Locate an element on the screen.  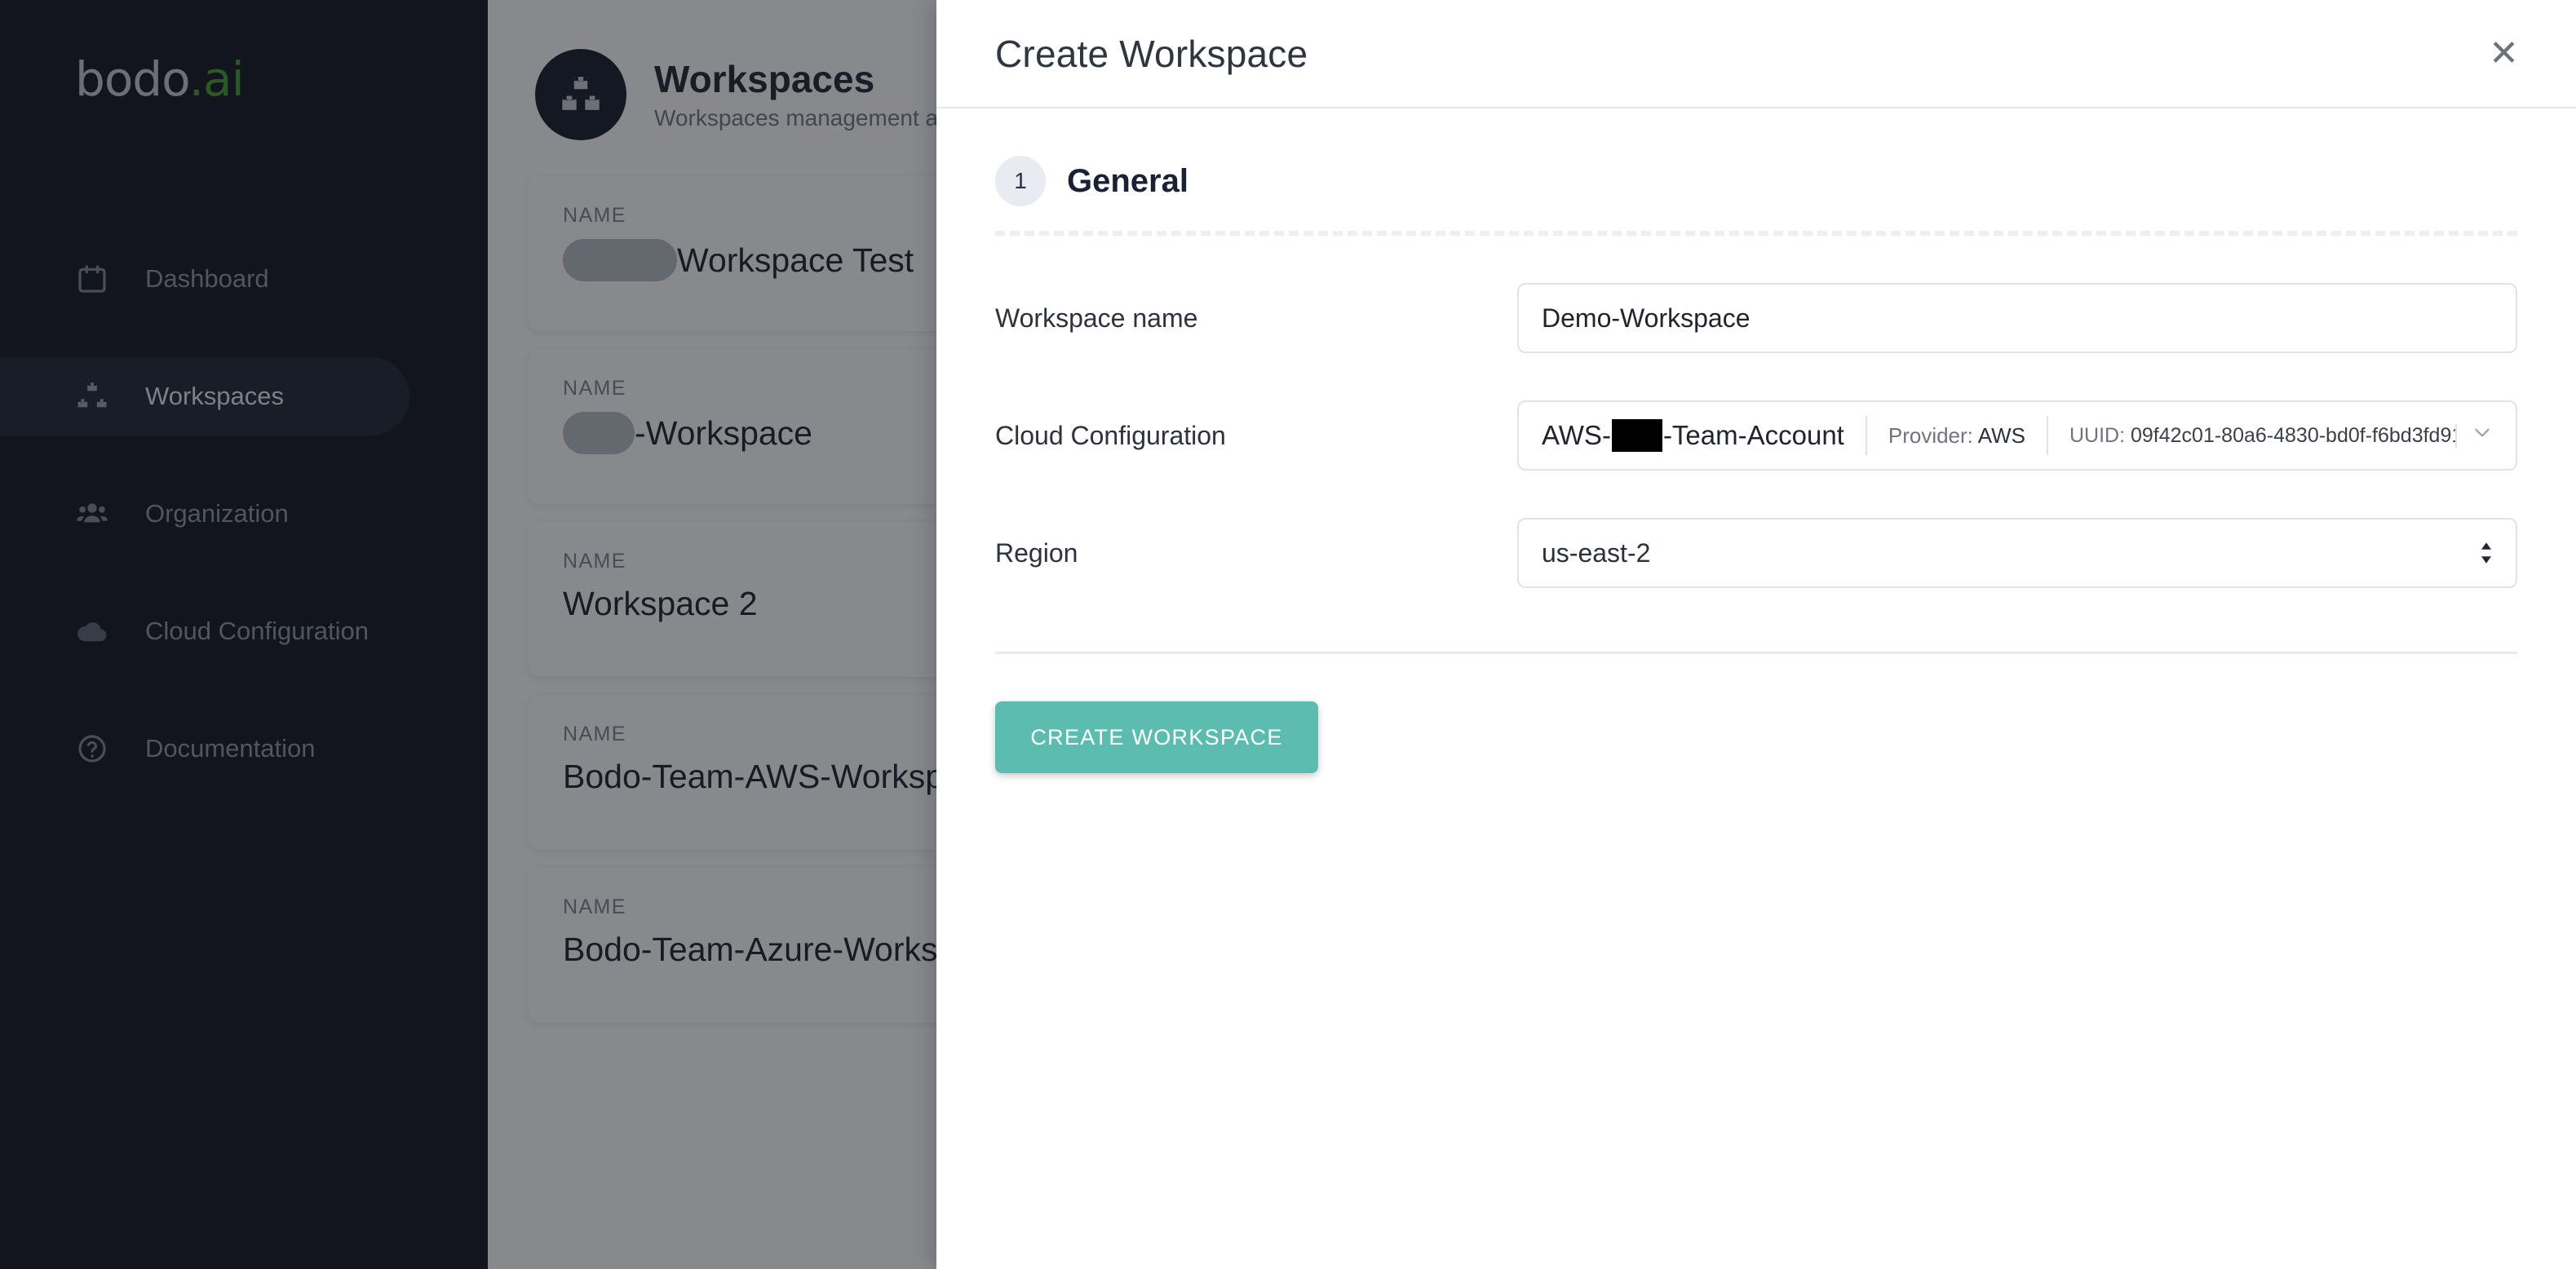
cloud-configuration-uuid: UUID: 09f42c01-80a6-4830-bd0f-f6bd3fd91e is located at coordinates (2252, 436).